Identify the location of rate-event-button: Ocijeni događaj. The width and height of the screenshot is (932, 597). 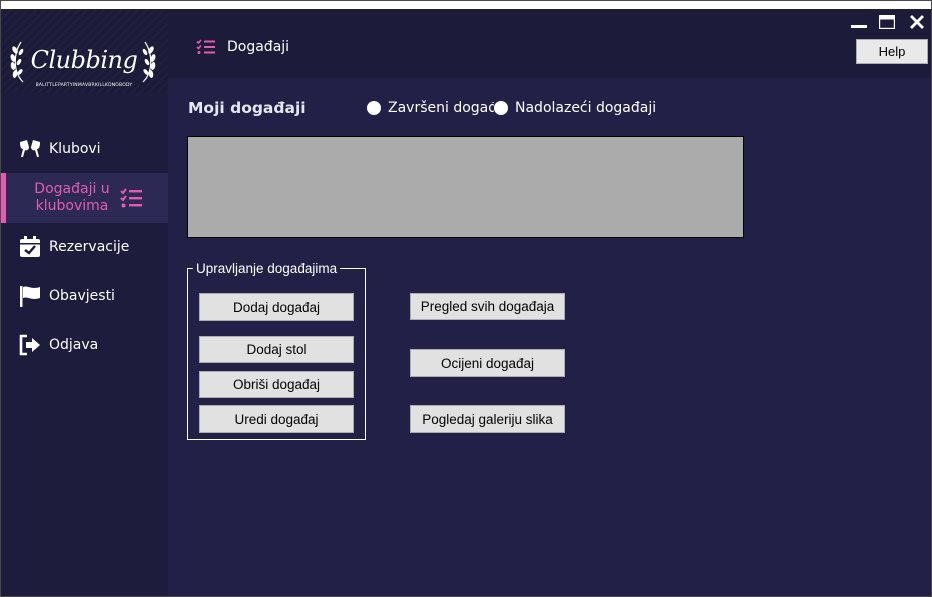
(487, 363).